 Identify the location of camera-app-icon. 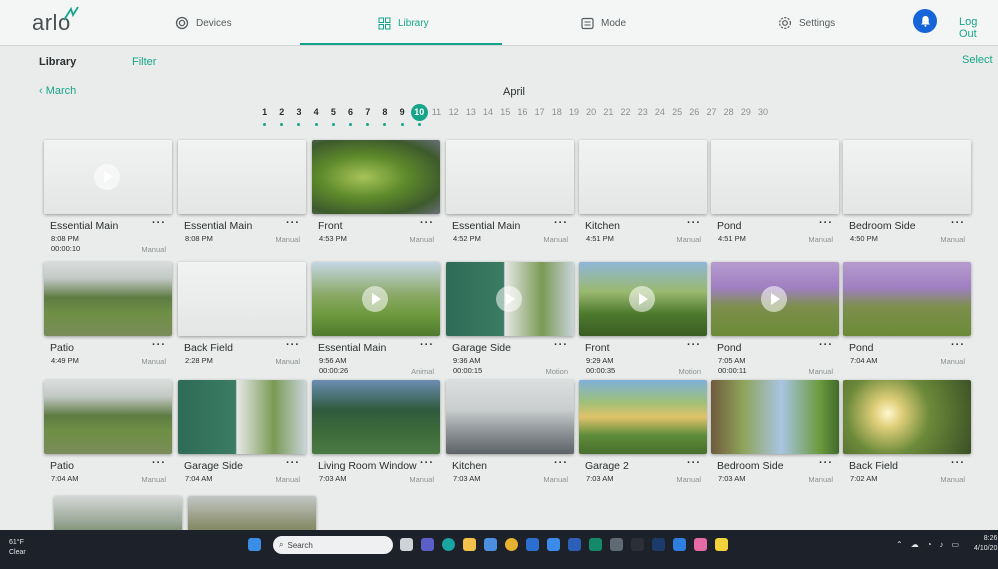
(679, 544).